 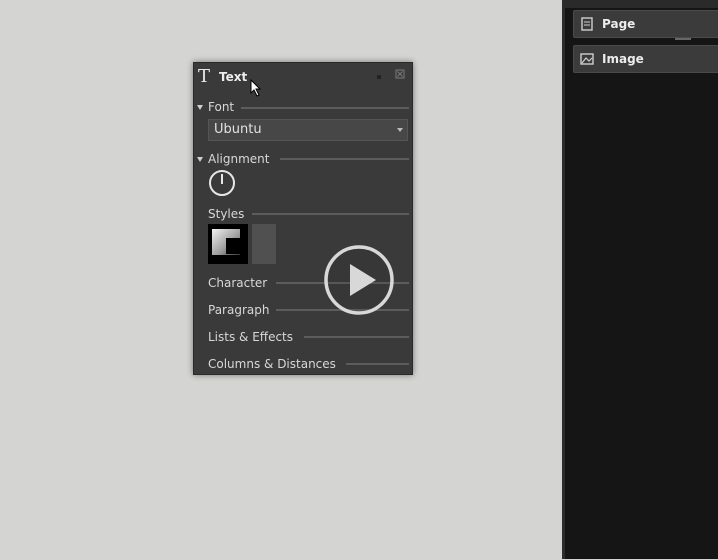 What do you see at coordinates (645, 24) in the screenshot?
I see `side-item-page: Page` at bounding box center [645, 24].